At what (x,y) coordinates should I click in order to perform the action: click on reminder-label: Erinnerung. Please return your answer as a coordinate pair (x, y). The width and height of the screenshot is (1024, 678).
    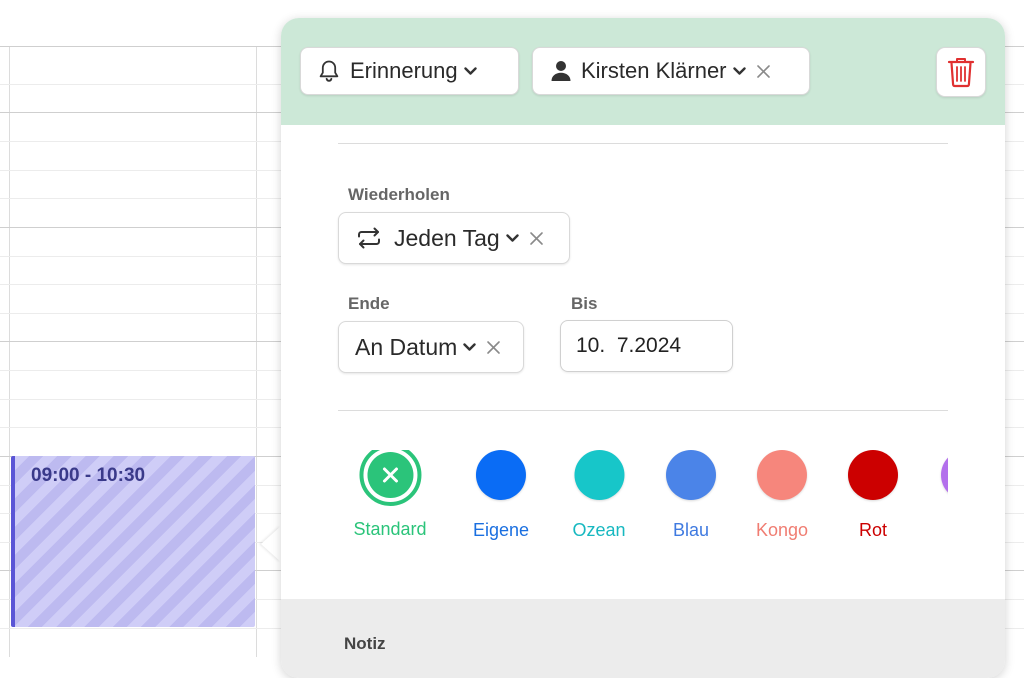
    Looking at the image, I should click on (404, 70).